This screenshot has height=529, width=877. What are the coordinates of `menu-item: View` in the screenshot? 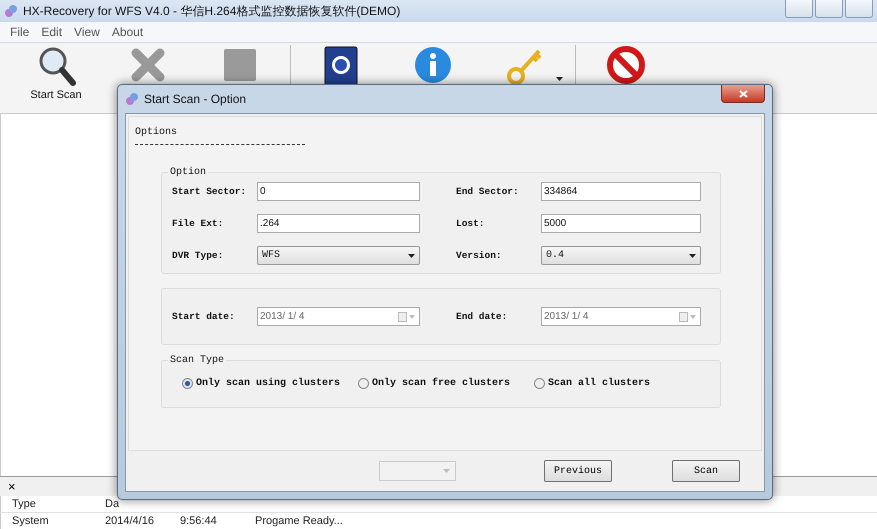 It's located at (87, 32).